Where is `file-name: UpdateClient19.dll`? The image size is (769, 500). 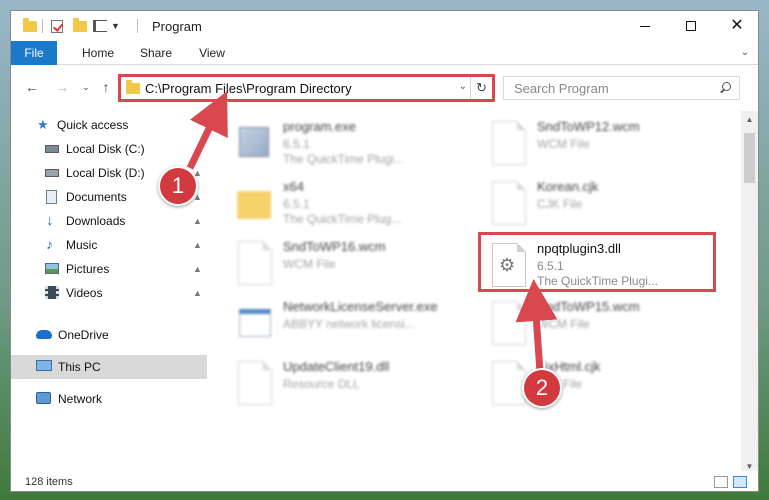 file-name: UpdateClient19.dll is located at coordinates (336, 366).